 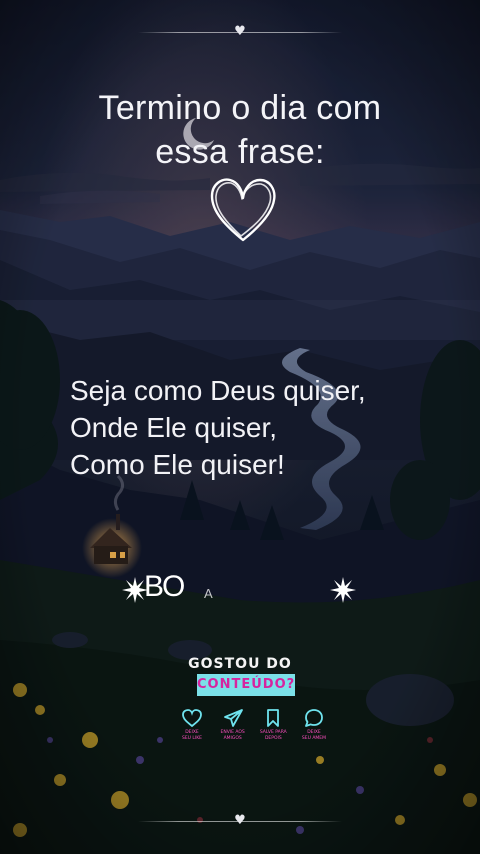 What do you see at coordinates (273, 718) in the screenshot?
I see `bookmark-icon` at bounding box center [273, 718].